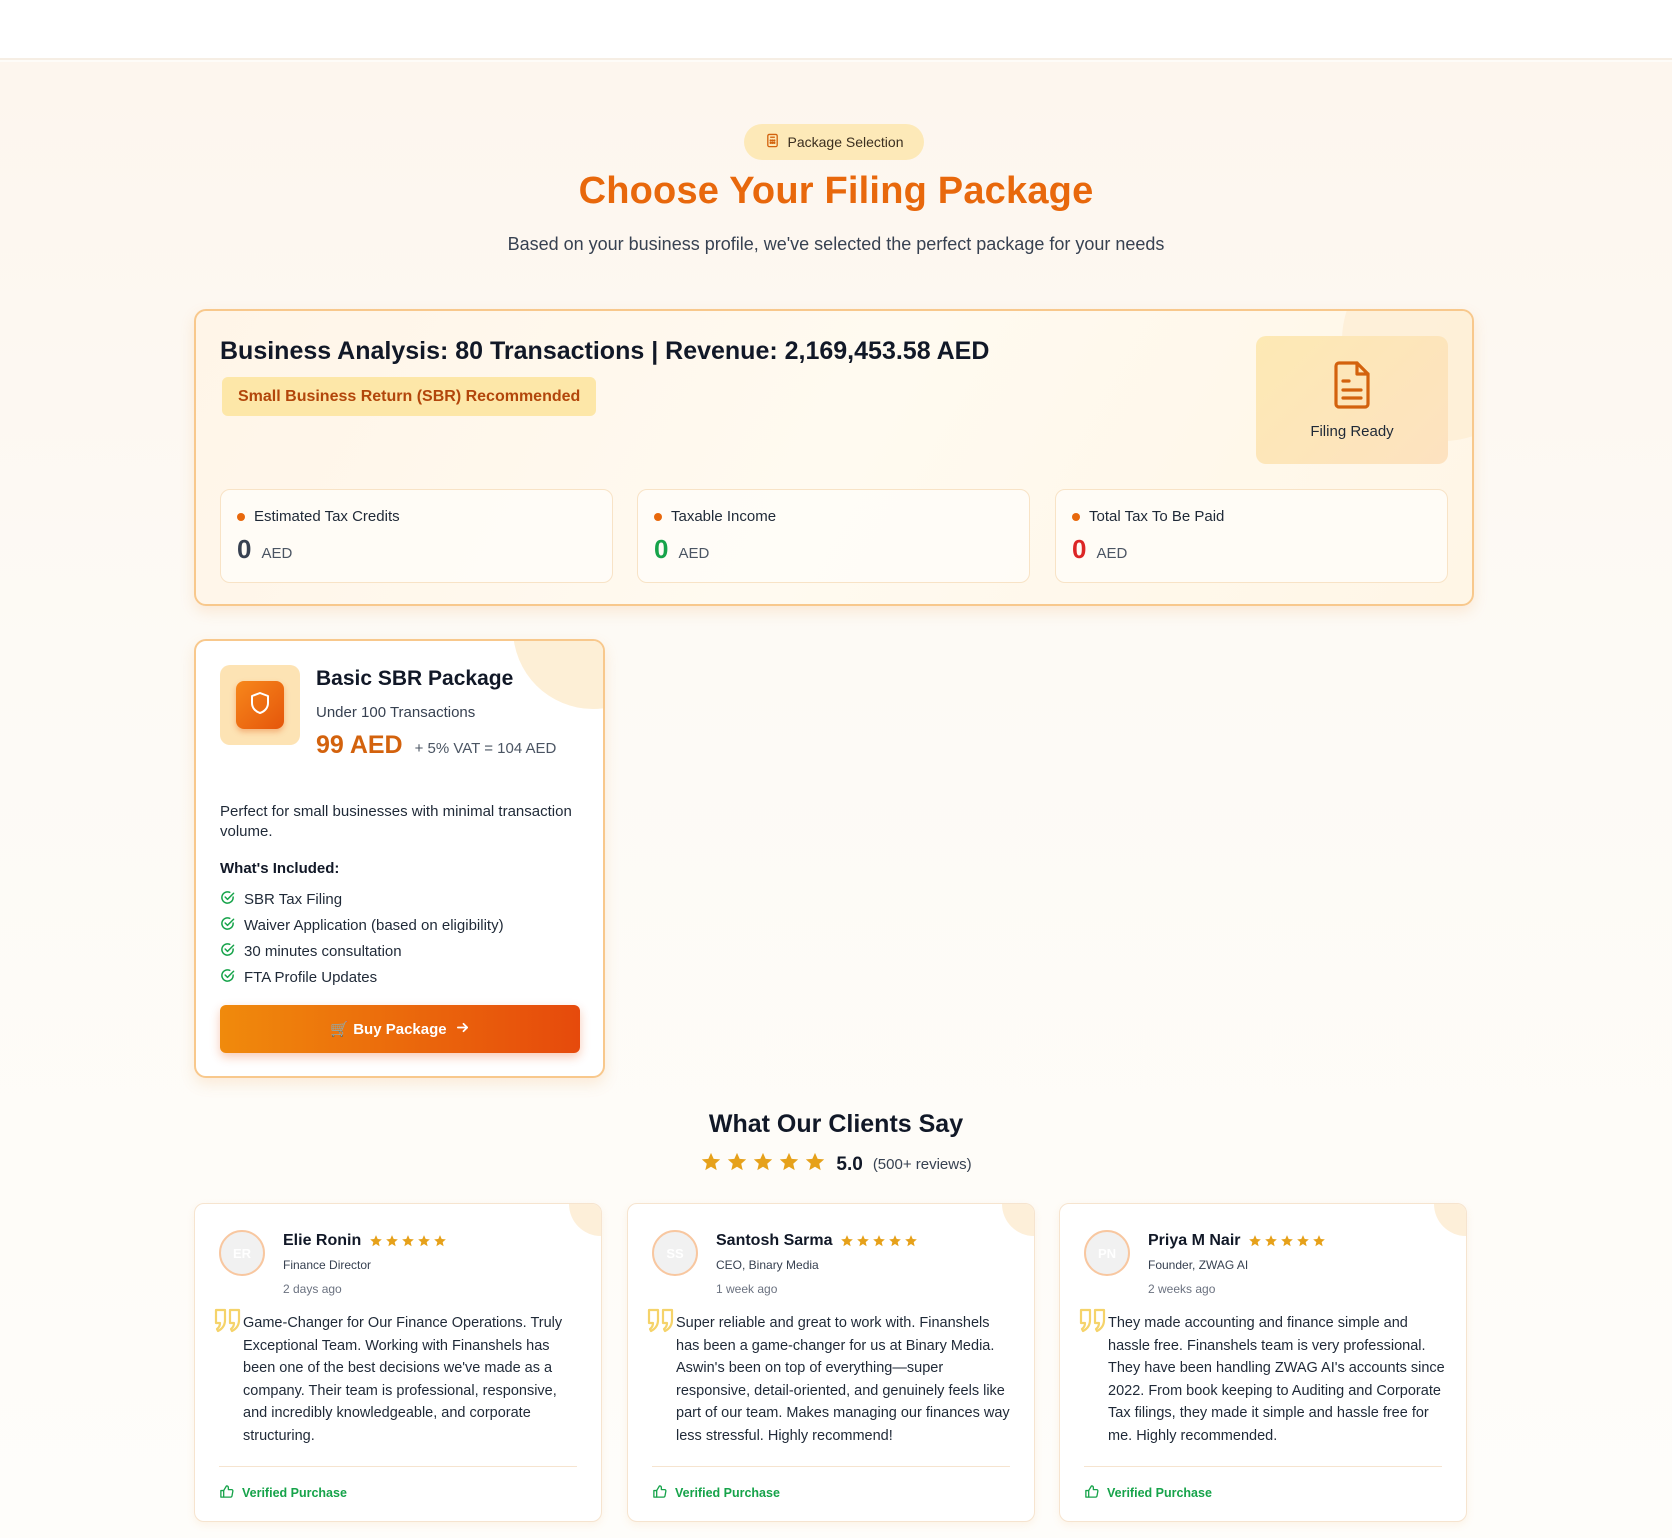 The width and height of the screenshot is (1672, 1538). Describe the element at coordinates (416, 536) in the screenshot. I see `stat-estimated-tax-credits: Estimated Tax Credits 0 AED` at that location.